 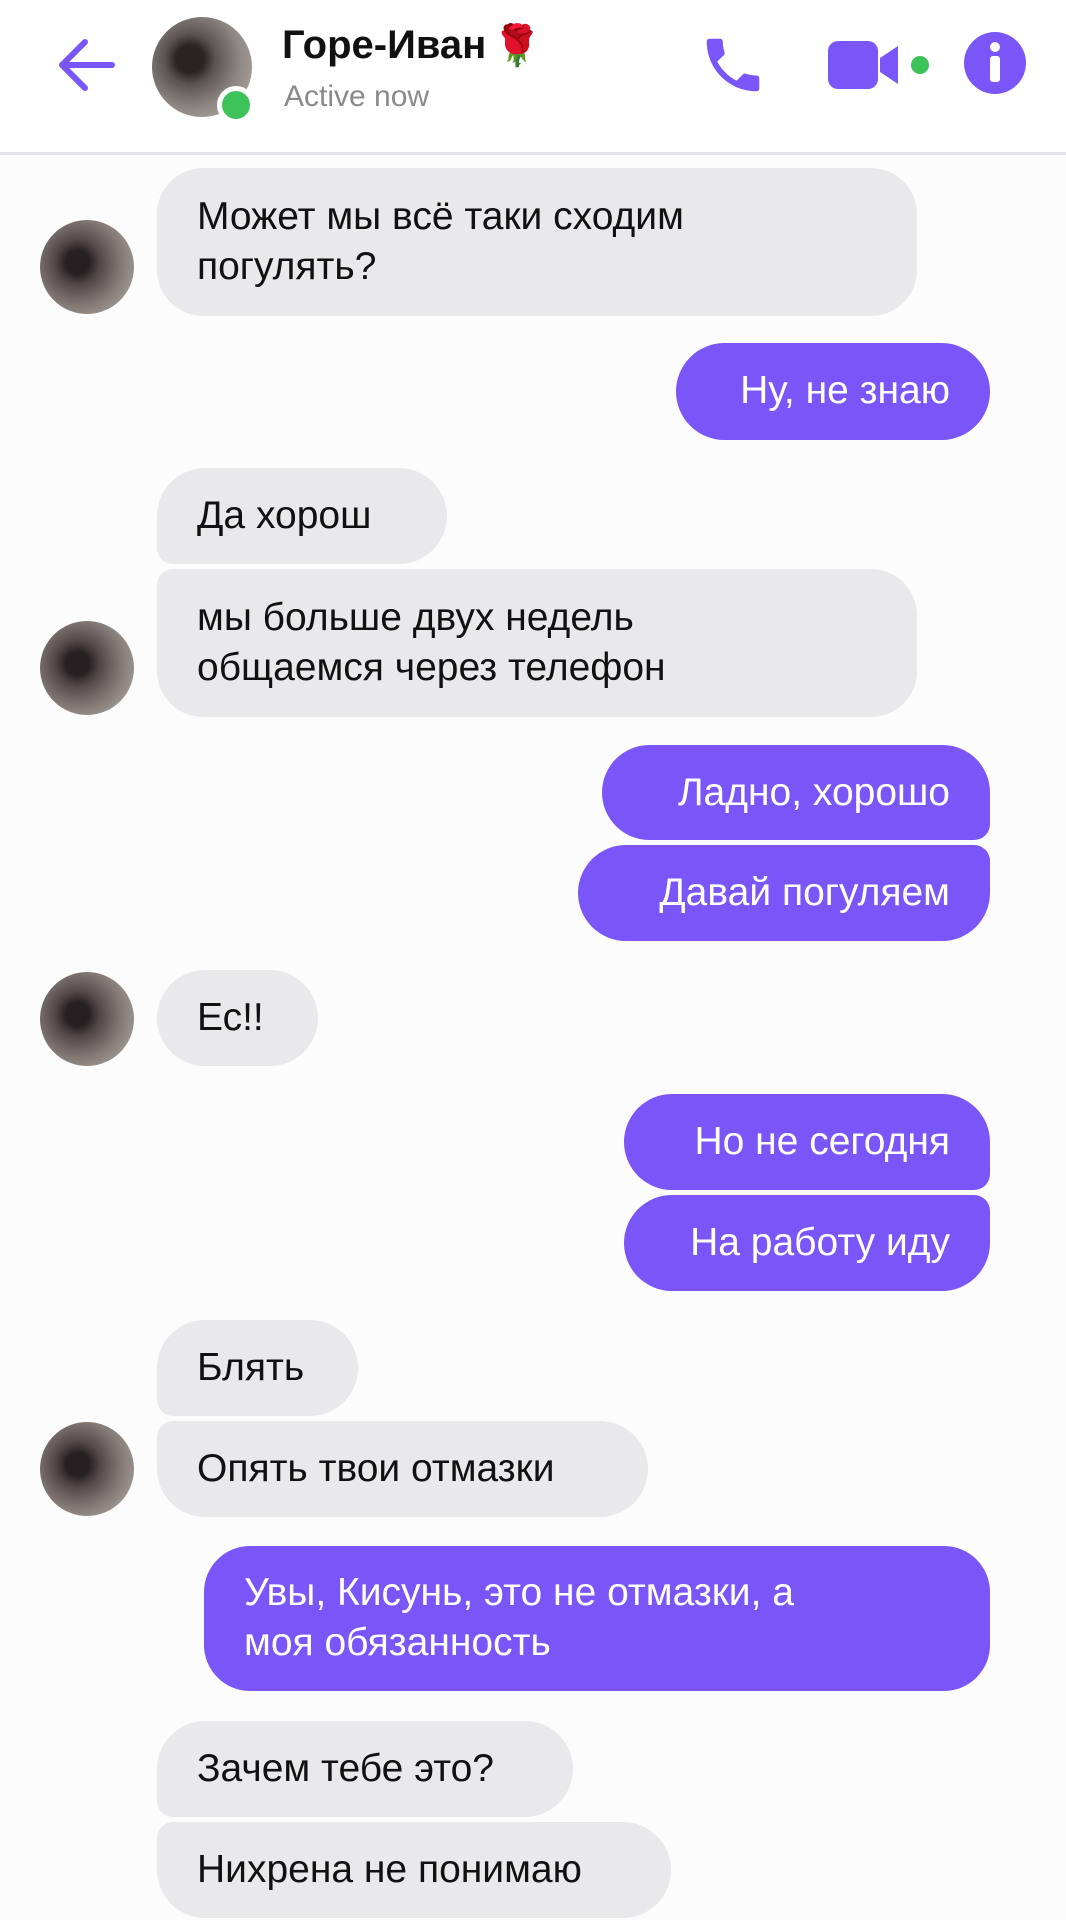 What do you see at coordinates (883, 65) in the screenshot?
I see `video-camera-icon` at bounding box center [883, 65].